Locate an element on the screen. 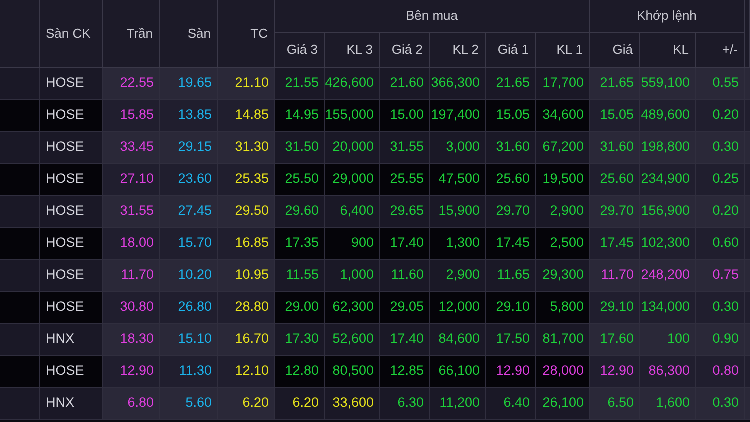  price-cell: 19,500 is located at coordinates (563, 180).